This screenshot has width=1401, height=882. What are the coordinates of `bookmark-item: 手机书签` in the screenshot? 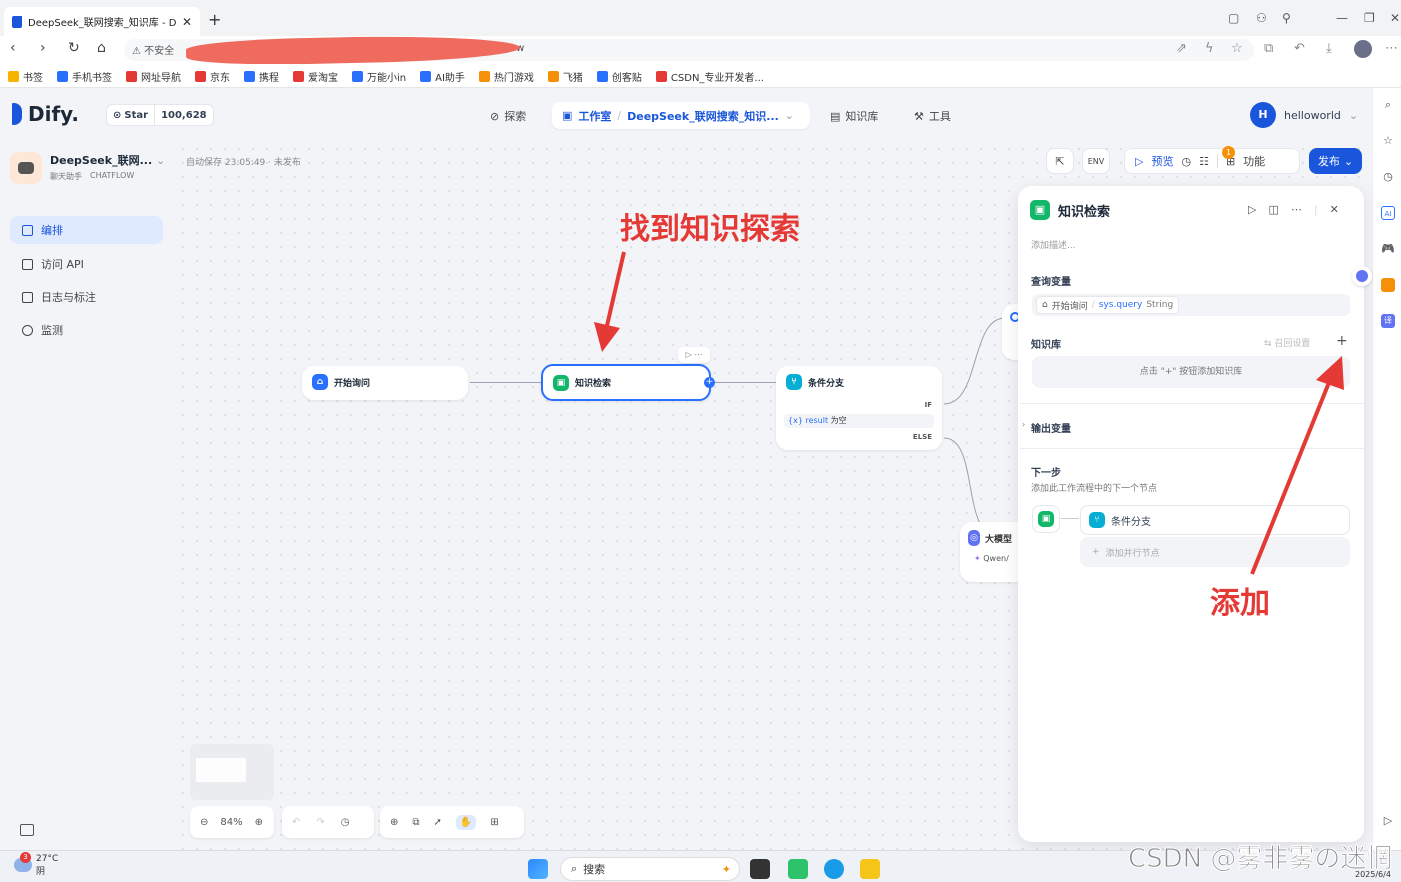 It's located at (84, 76).